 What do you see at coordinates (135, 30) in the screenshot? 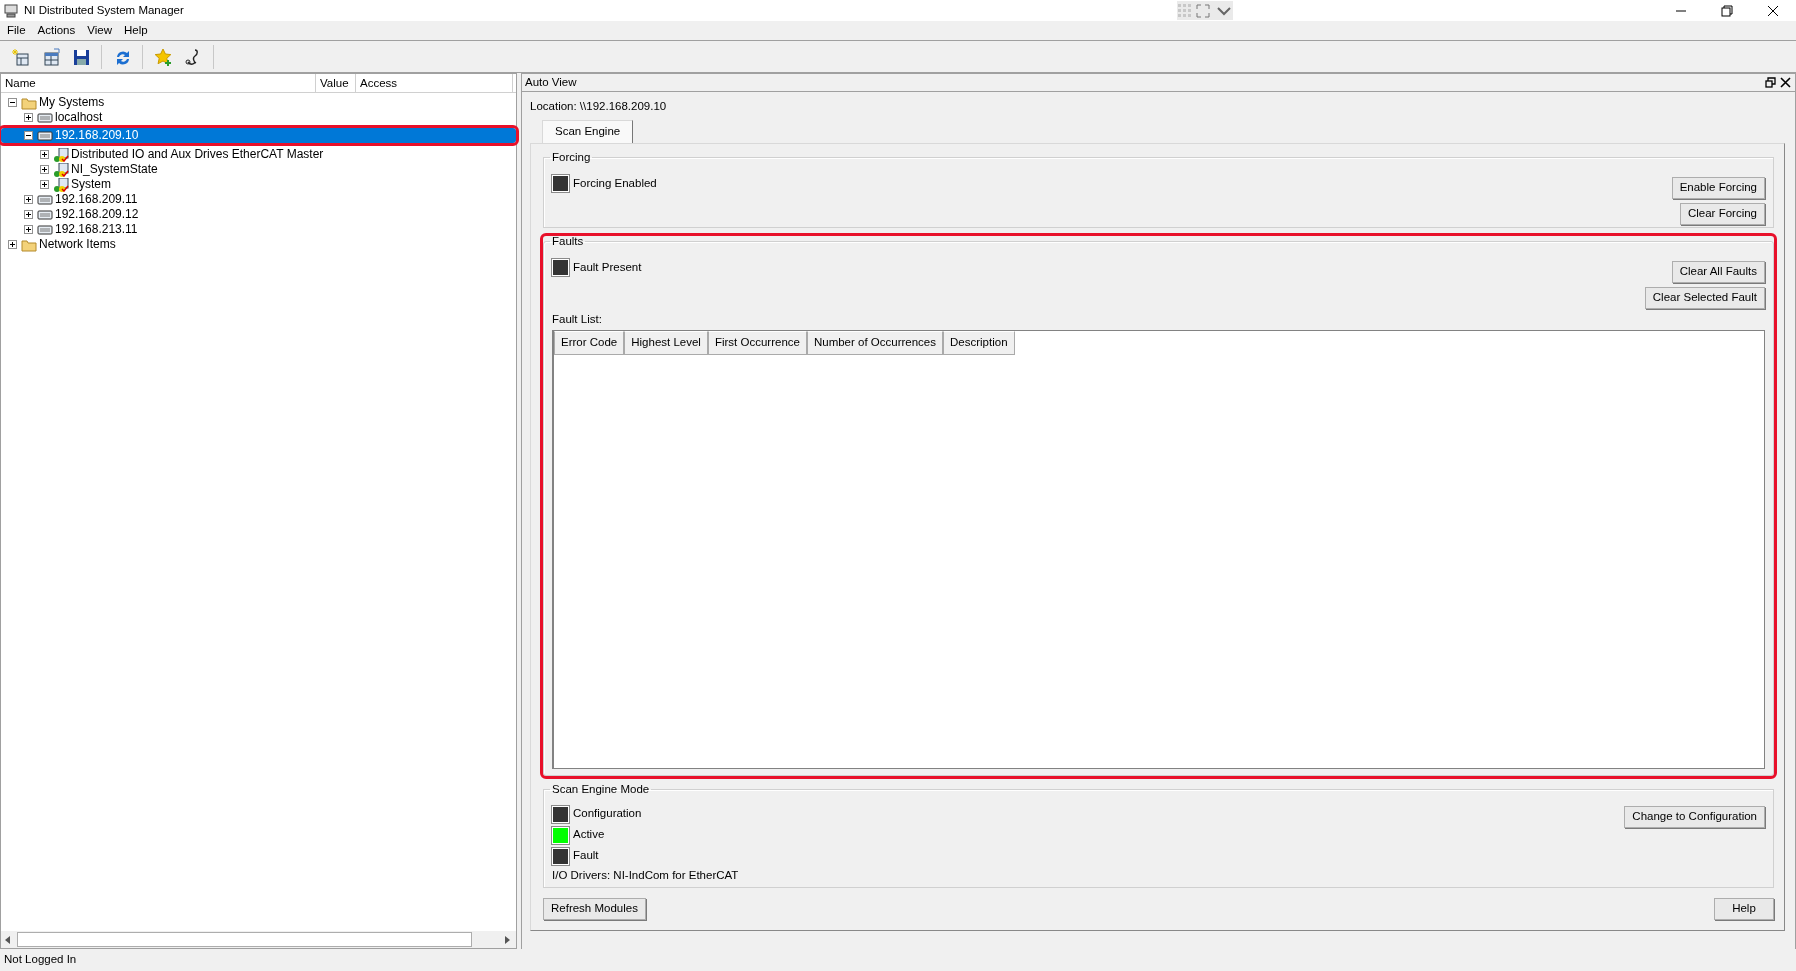
I see `menu-item: Help` at bounding box center [135, 30].